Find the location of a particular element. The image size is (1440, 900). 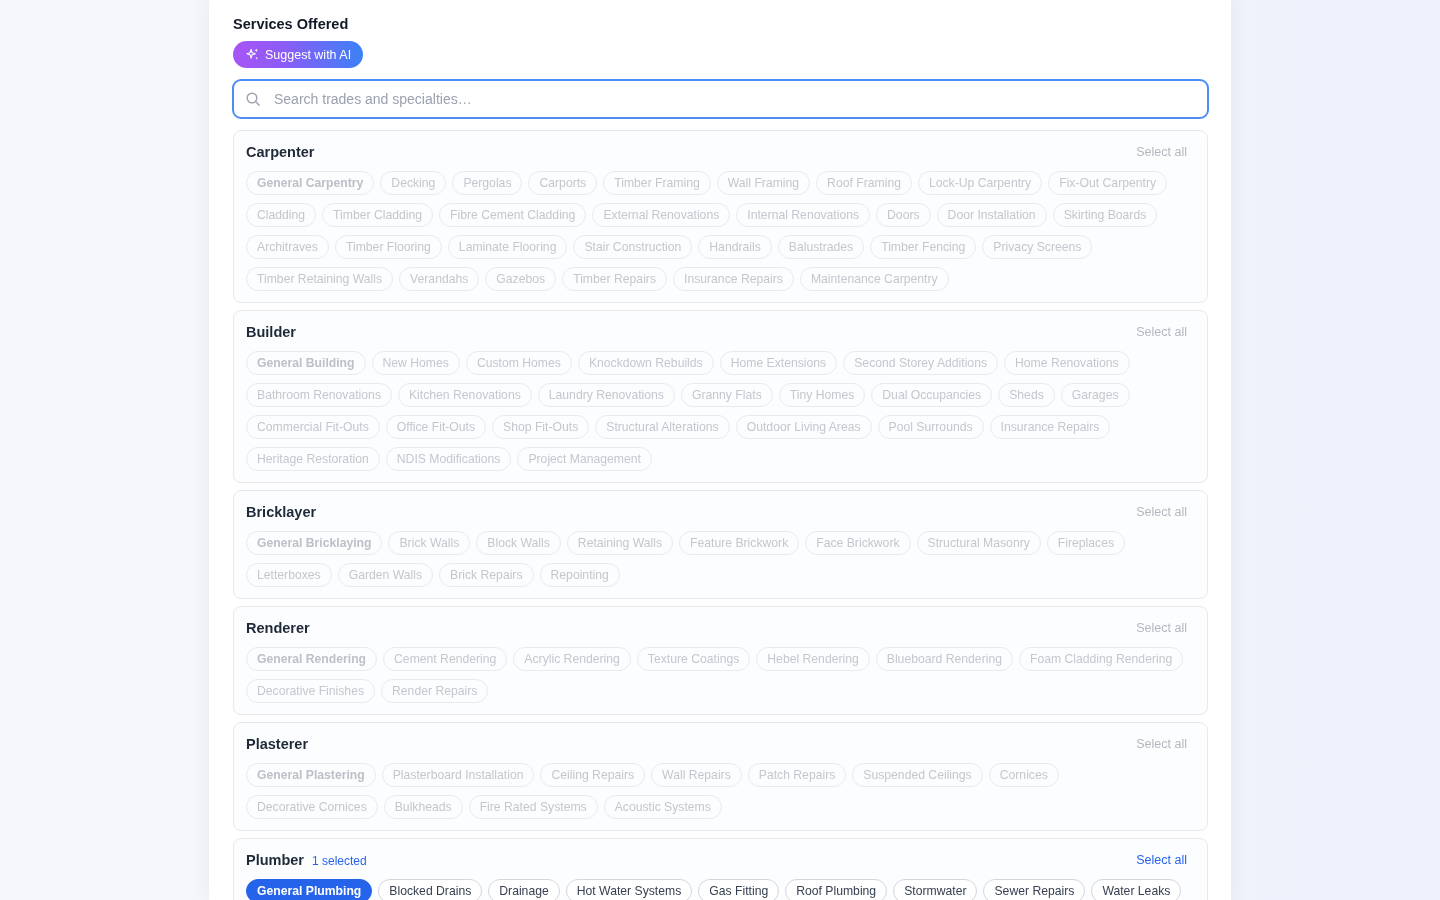

sparkle-icon is located at coordinates (252, 54).